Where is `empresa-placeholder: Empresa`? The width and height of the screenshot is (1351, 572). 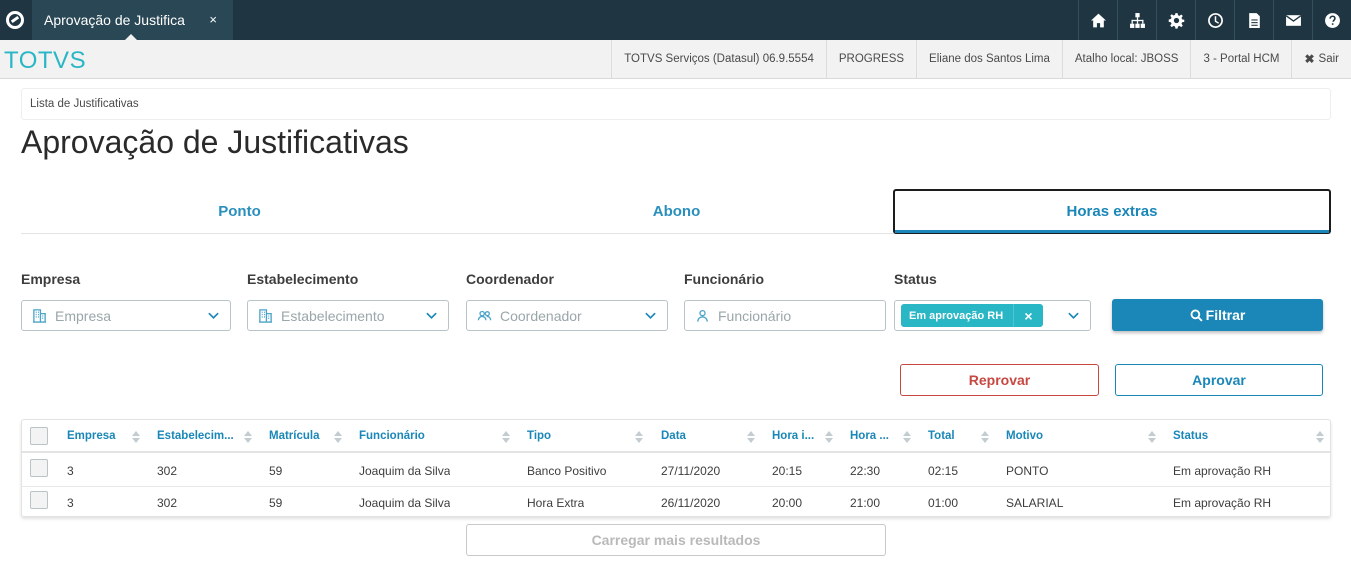 empresa-placeholder: Empresa is located at coordinates (83, 315).